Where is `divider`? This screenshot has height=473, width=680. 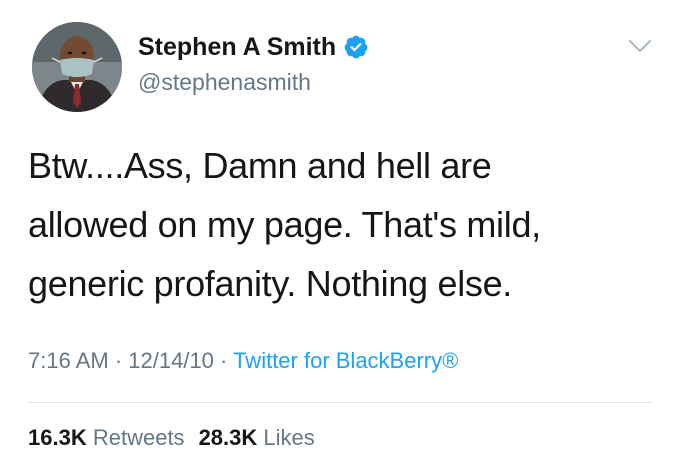 divider is located at coordinates (340, 402).